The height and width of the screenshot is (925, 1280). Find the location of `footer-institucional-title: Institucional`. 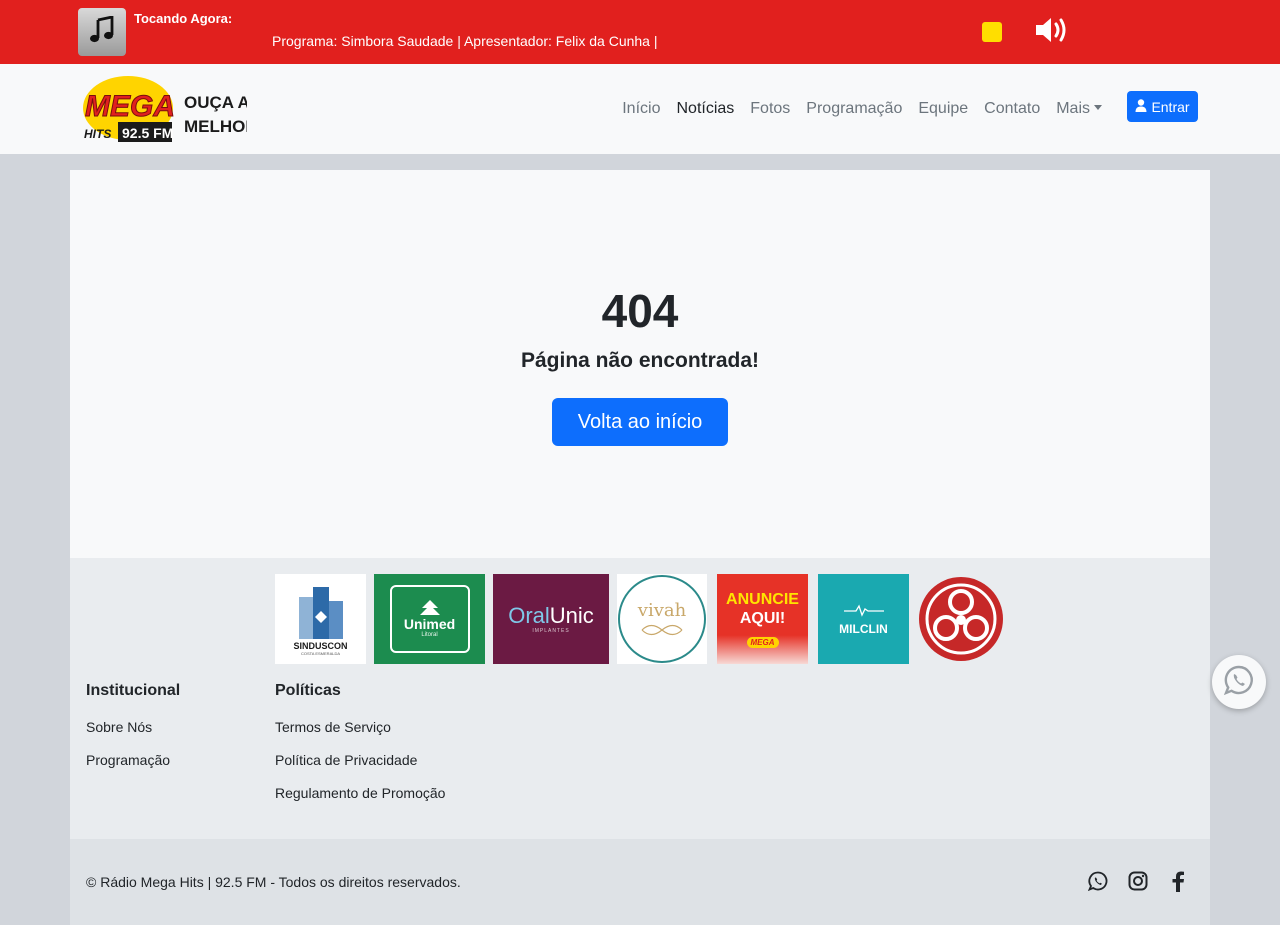

footer-institucional-title: Institucional is located at coordinates (133, 690).